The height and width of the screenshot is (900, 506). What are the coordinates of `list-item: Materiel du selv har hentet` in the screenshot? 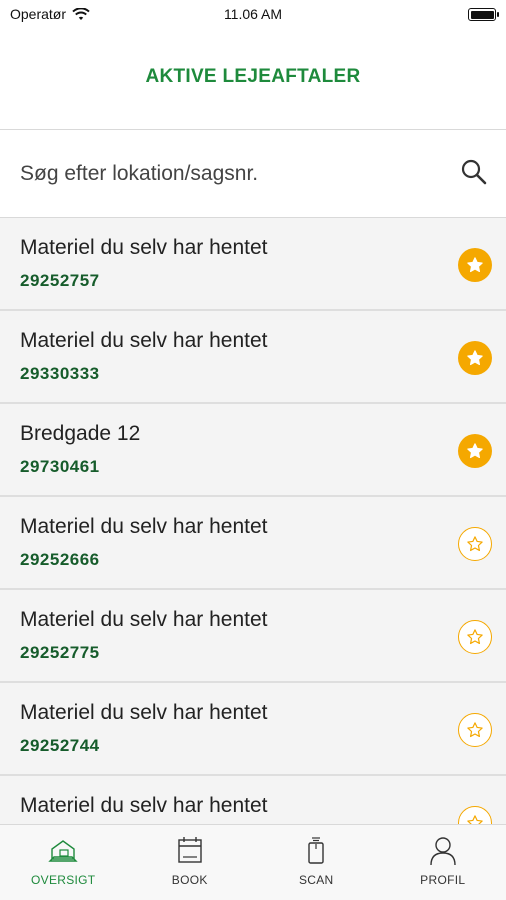 It's located at (253, 800).